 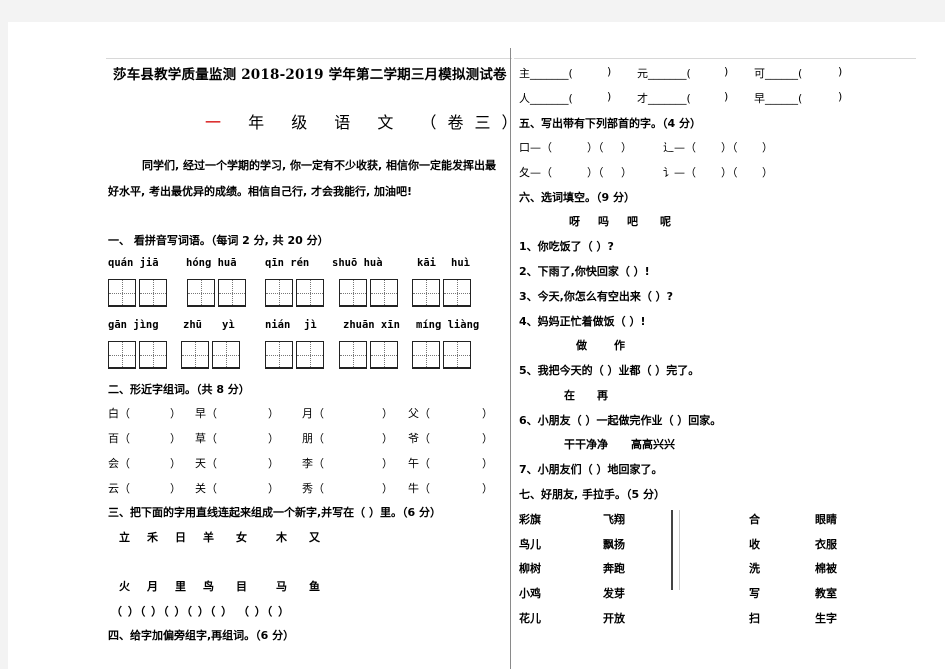 What do you see at coordinates (826, 593) in the screenshot?
I see `match-item: 教室` at bounding box center [826, 593].